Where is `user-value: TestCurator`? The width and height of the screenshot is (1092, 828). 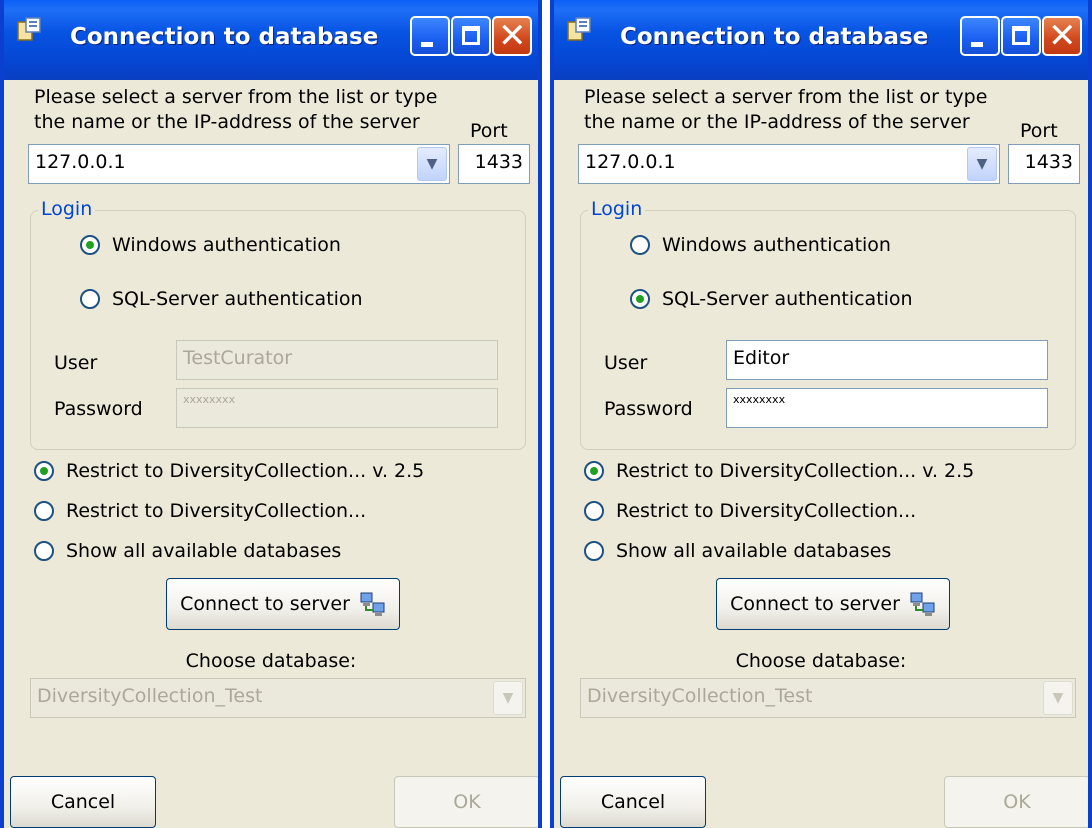 user-value: TestCurator is located at coordinates (238, 358).